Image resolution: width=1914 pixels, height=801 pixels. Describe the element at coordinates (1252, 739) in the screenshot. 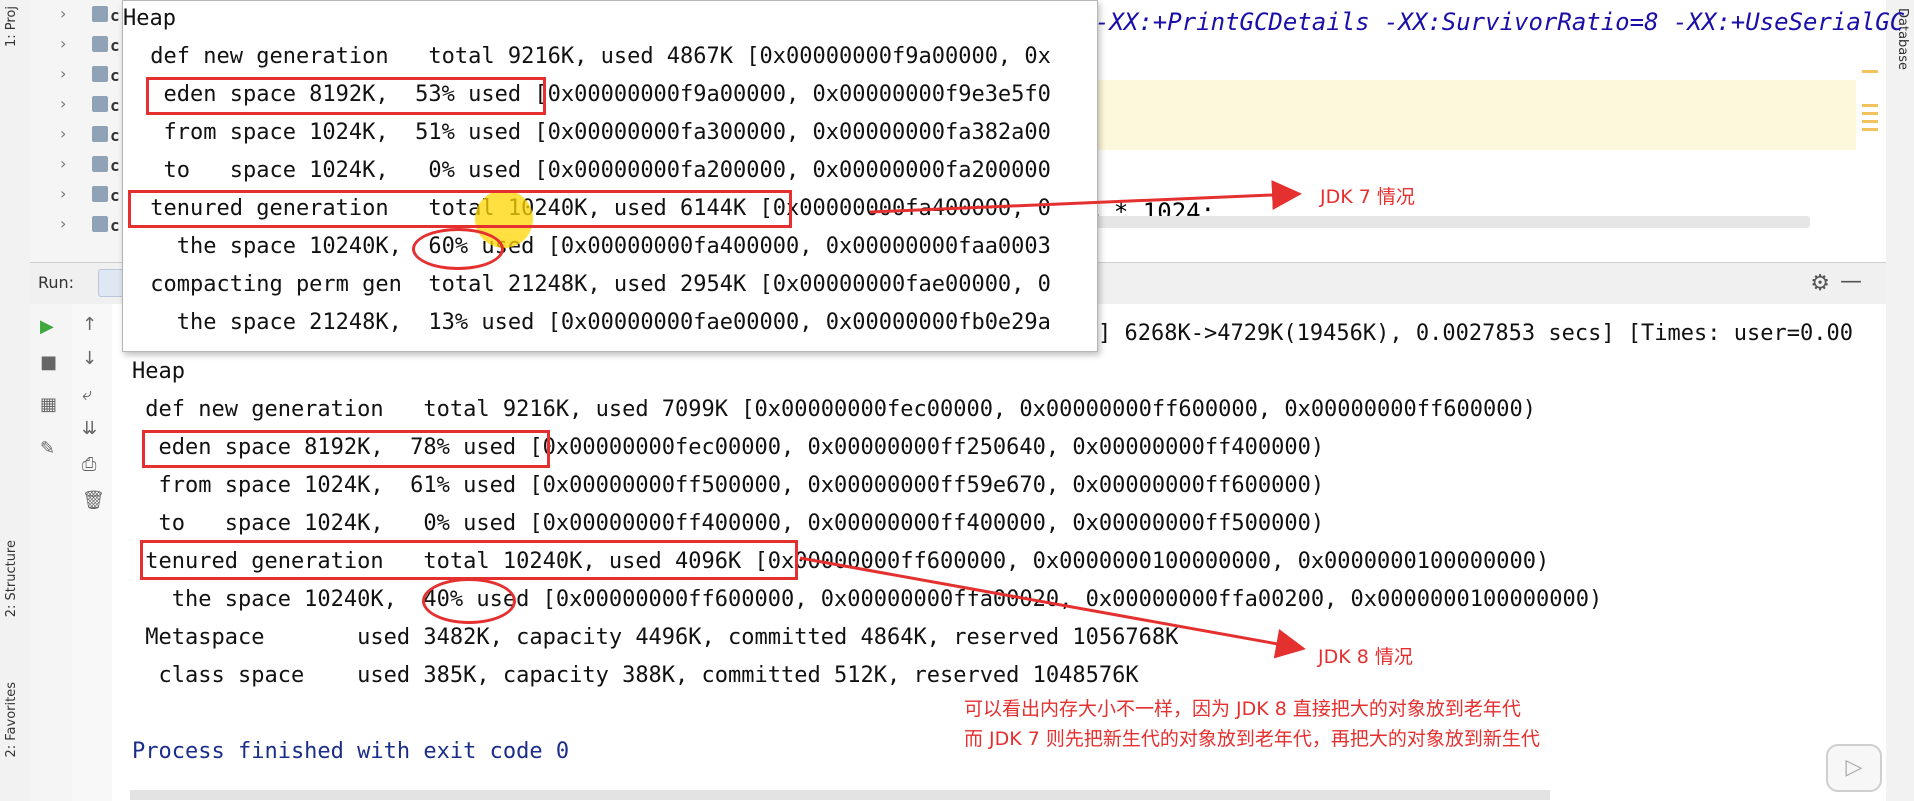

I see `annotation-note-line2: 而 JDK 7 则先把新生代的对象放到老年代，再把大的对象放到新生代` at that location.